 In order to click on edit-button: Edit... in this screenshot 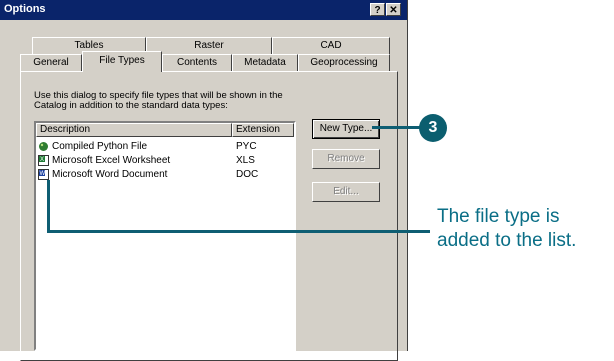, I will do `click(346, 192)`.